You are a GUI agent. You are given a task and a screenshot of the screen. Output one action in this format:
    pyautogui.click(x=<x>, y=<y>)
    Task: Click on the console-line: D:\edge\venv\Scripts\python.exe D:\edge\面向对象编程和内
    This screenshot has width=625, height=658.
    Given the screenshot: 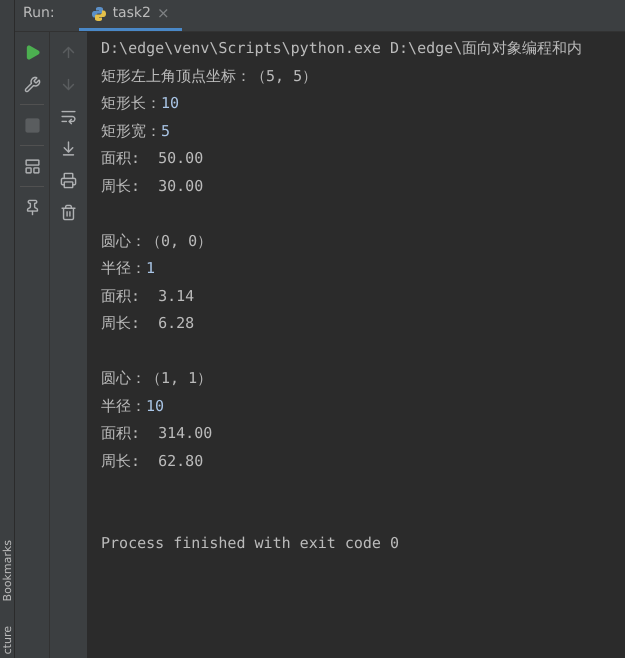 What is the action you would take?
    pyautogui.click(x=341, y=48)
    